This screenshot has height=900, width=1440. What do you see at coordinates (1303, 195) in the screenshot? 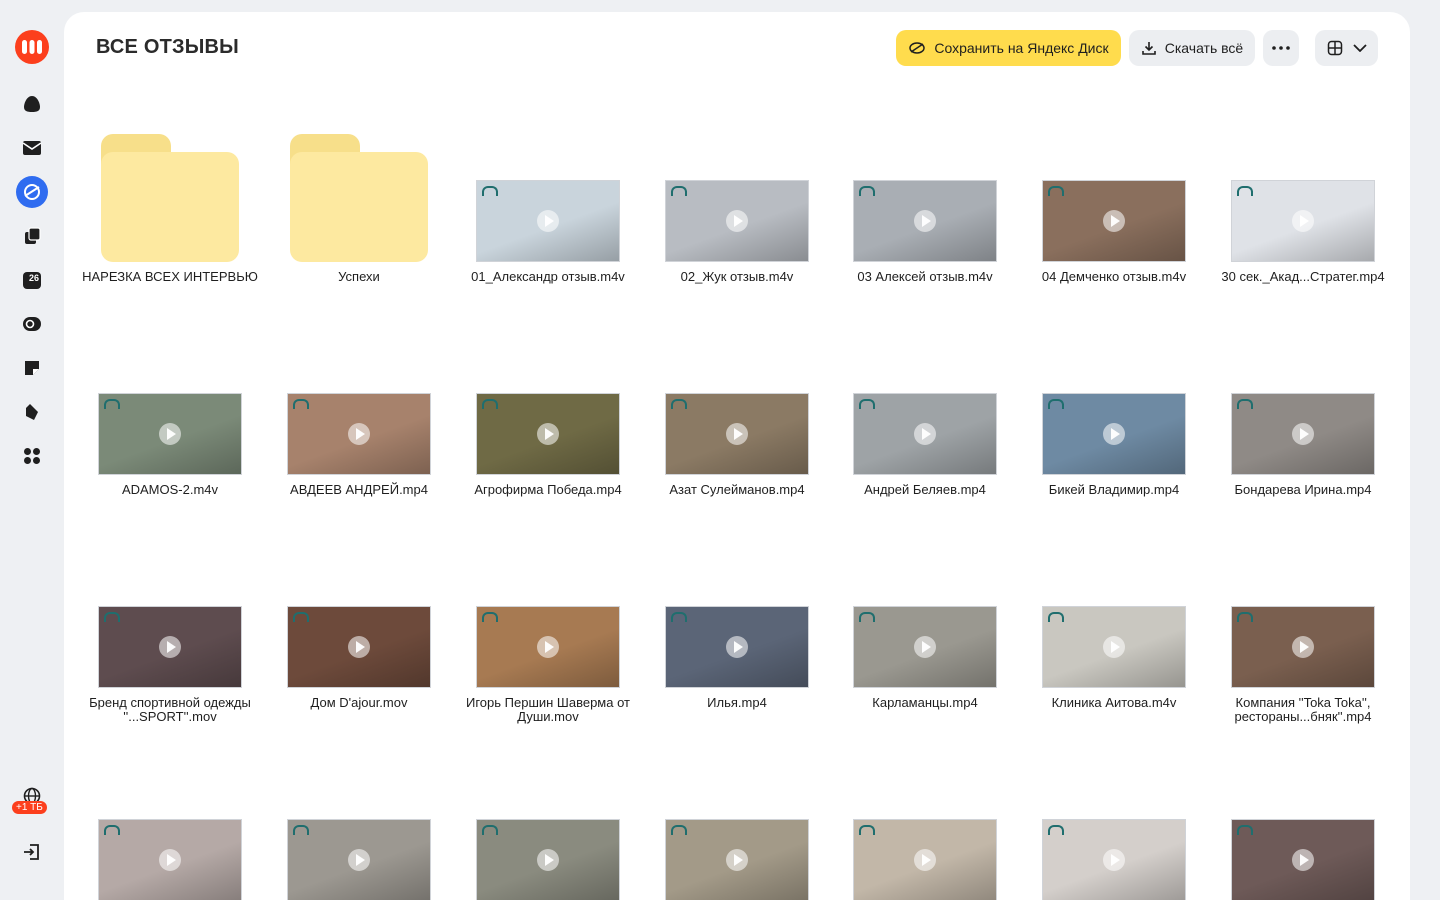
I see `video-file-item: 30 сек._Акад...Стратег.mp4` at bounding box center [1303, 195].